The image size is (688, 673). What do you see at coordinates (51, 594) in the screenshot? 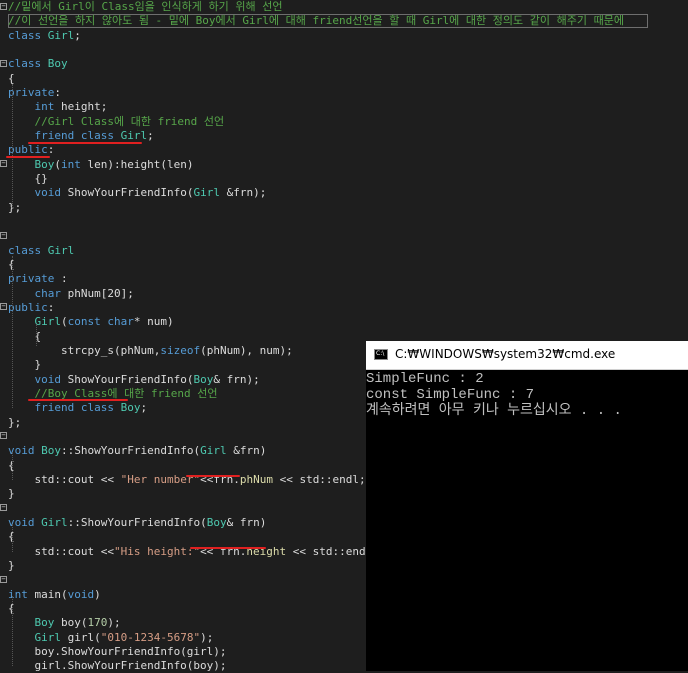
I see `code-token: main(` at bounding box center [51, 594].